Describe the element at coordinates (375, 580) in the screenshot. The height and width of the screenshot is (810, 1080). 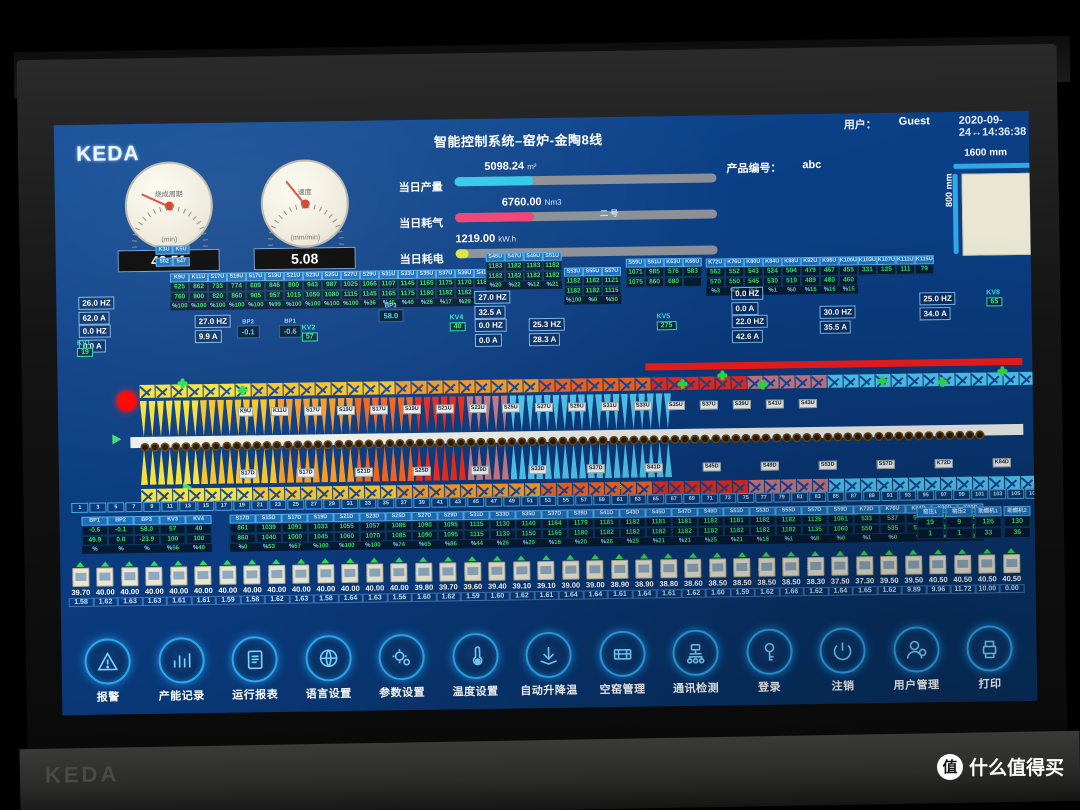
I see `fan-meter: 13 40.00 1.63` at that location.